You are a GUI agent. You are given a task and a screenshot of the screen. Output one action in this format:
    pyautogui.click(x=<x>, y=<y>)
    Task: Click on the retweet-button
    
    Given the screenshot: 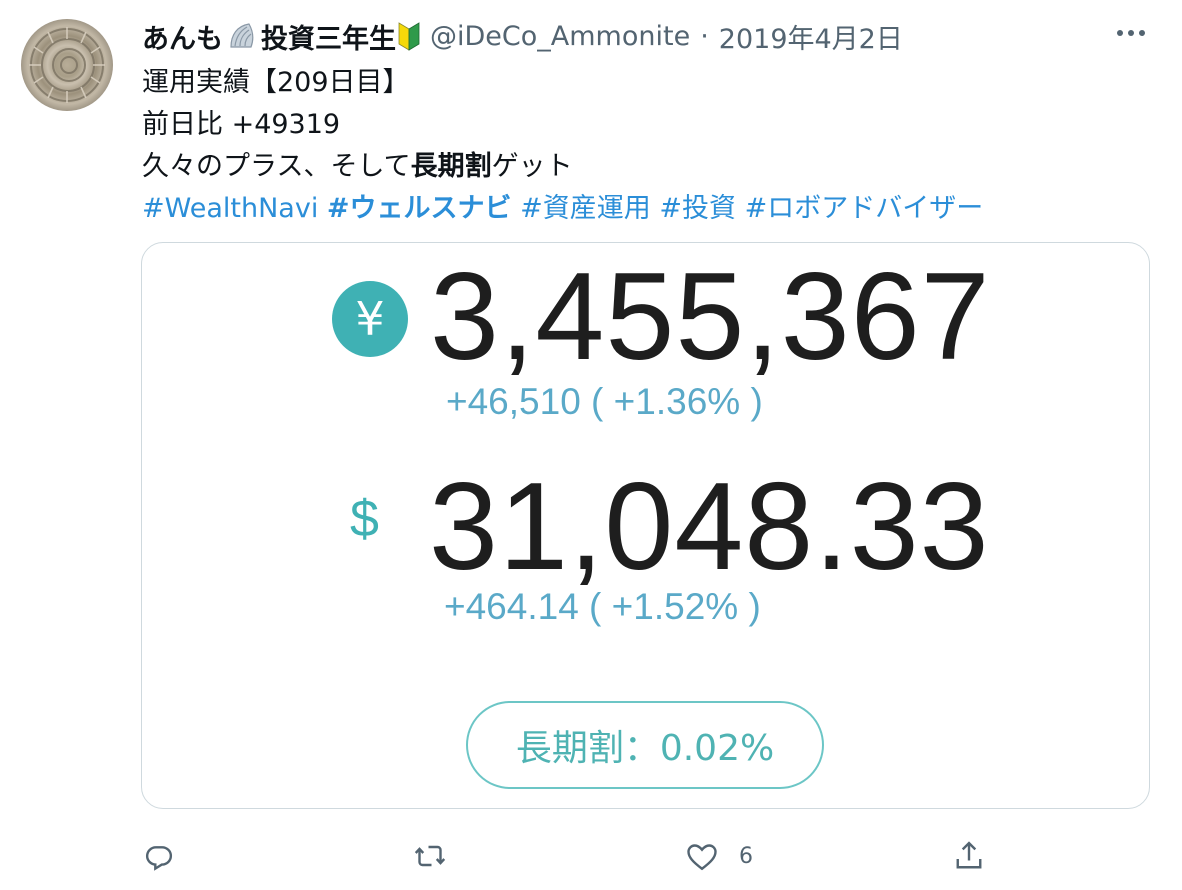 What is the action you would take?
    pyautogui.click(x=430, y=856)
    